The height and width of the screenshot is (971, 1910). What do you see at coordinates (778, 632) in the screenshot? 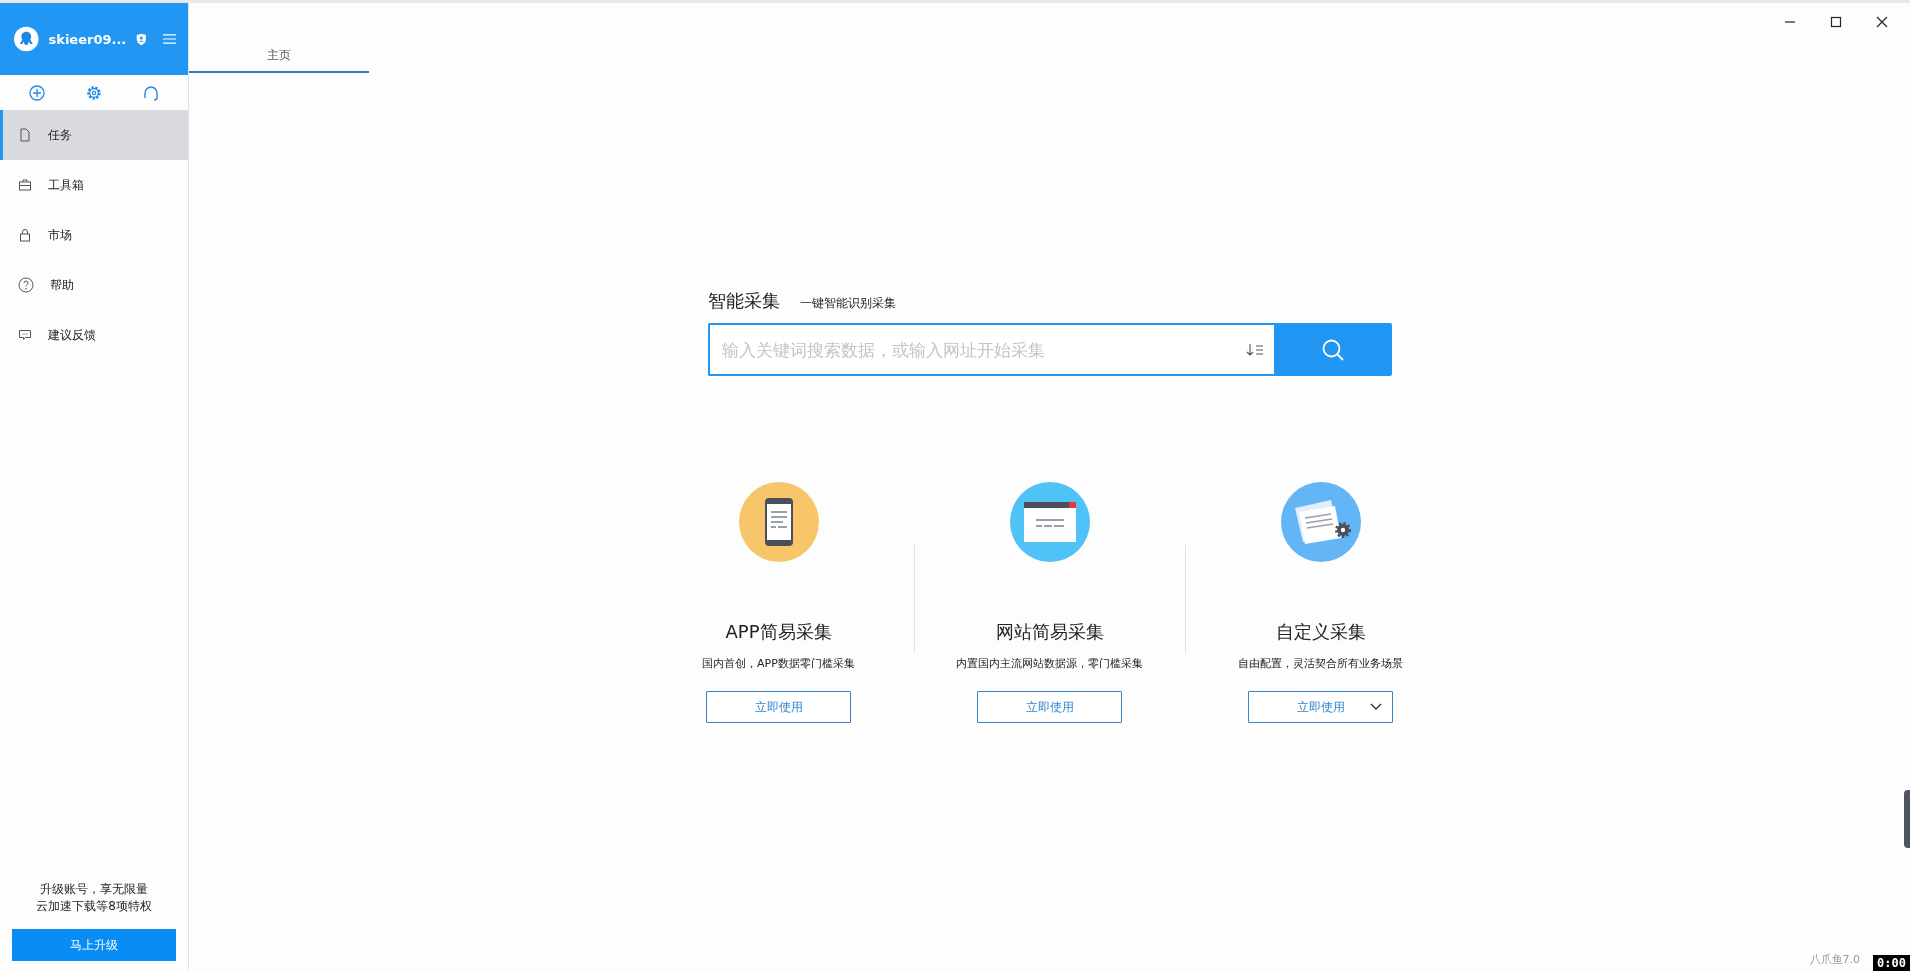
I see `card-title: APP简易采集` at bounding box center [778, 632].